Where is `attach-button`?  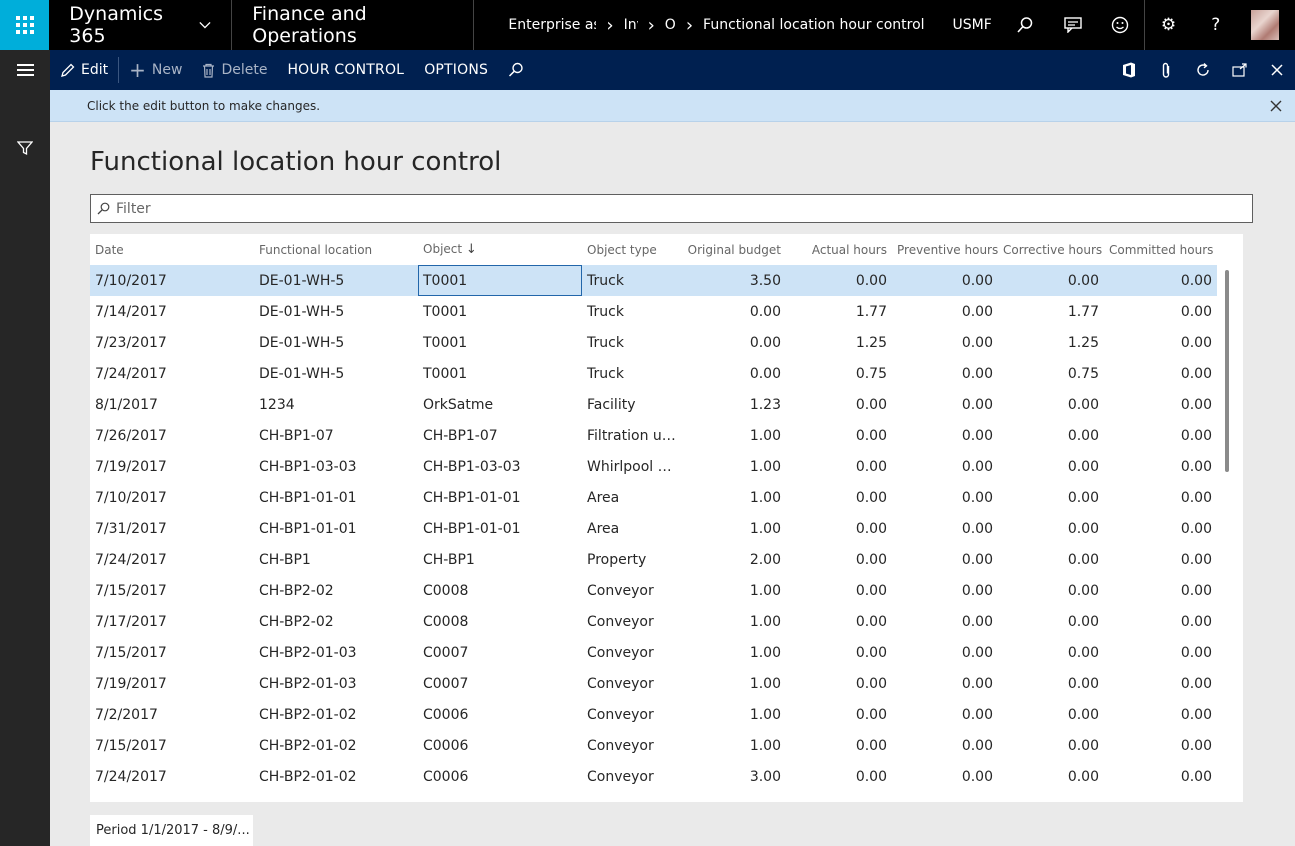
attach-button is located at coordinates (1165, 70).